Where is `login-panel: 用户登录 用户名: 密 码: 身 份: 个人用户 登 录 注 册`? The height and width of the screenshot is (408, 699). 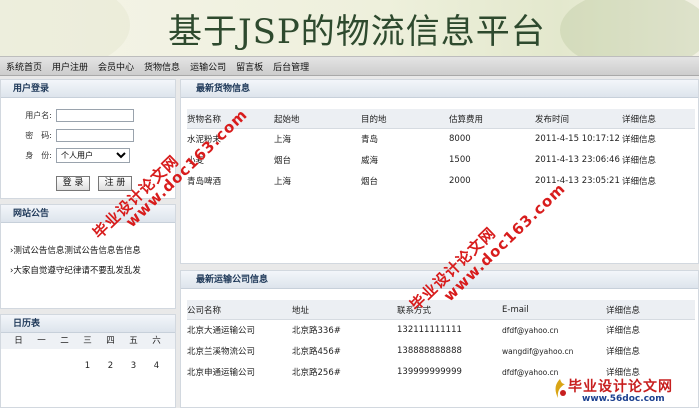
login-panel: 用户登录 用户名: 密 码: 身 份: 个人用户 登 录 注 册 is located at coordinates (88, 139).